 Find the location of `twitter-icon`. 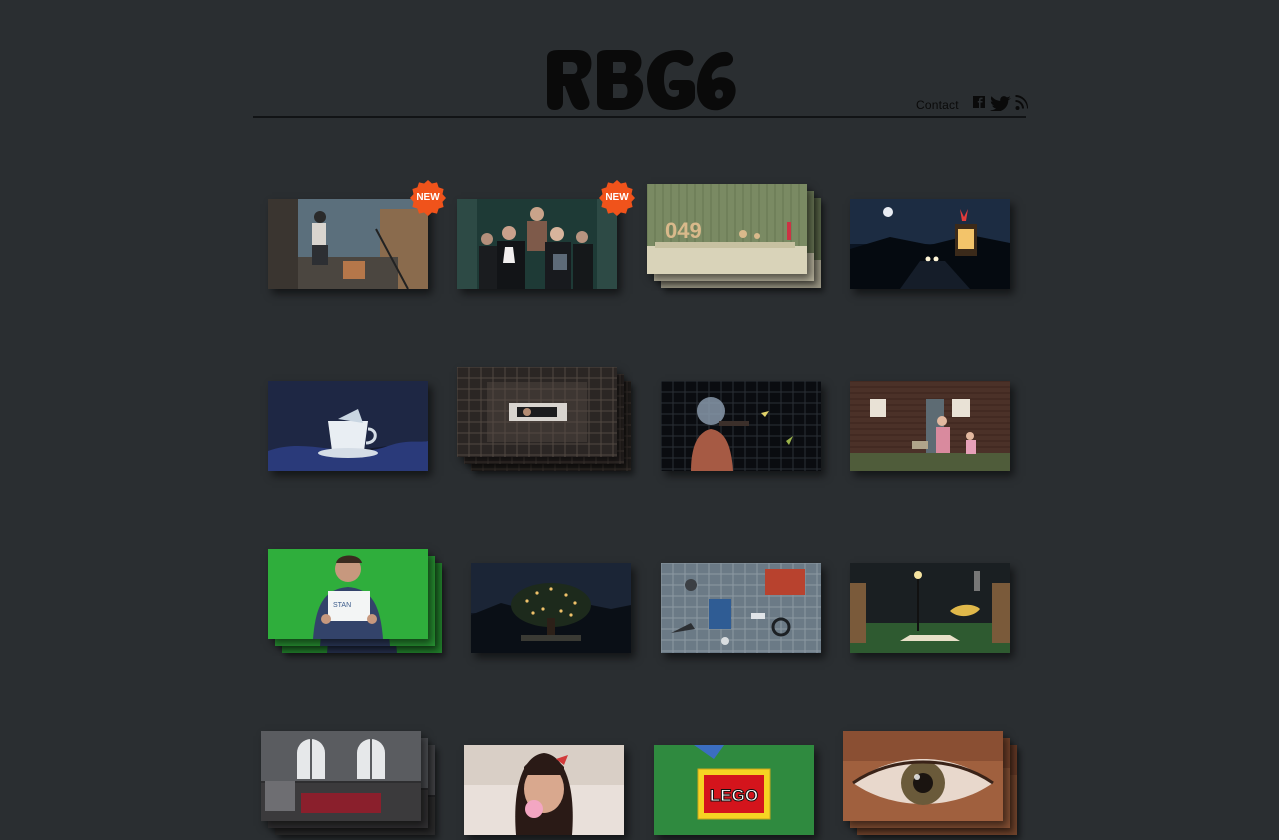

twitter-icon is located at coordinates (1001, 103).